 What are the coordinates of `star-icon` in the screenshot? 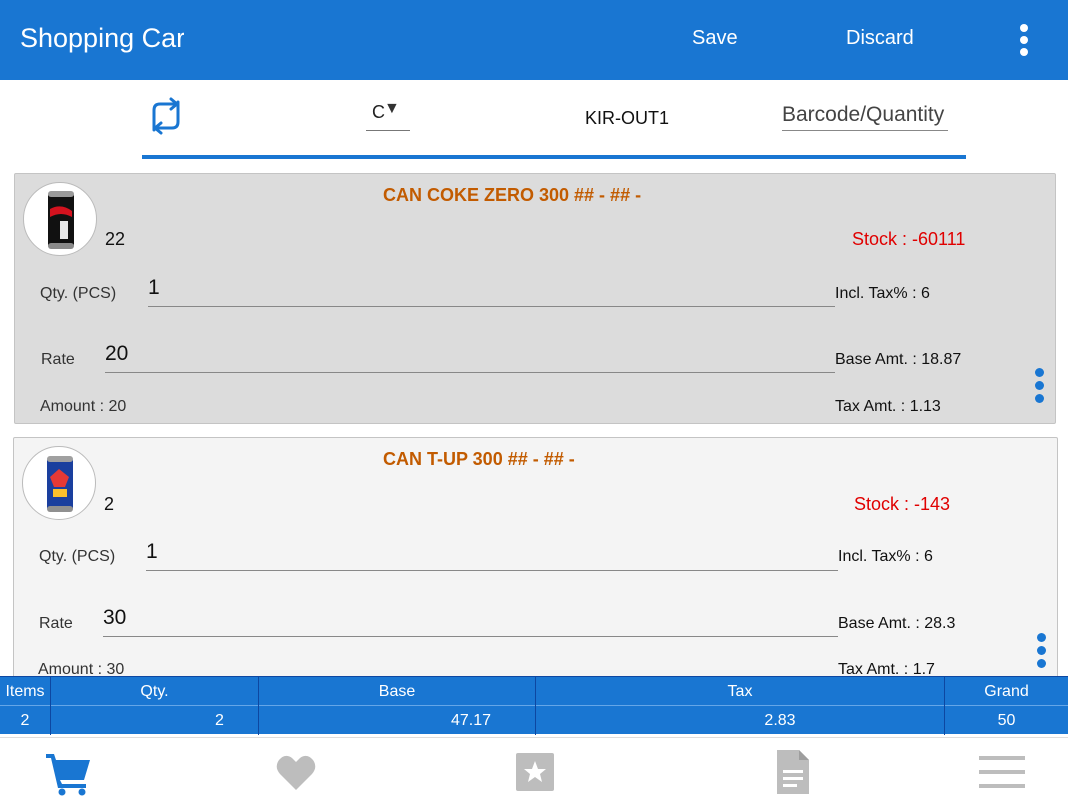 It's located at (535, 772).